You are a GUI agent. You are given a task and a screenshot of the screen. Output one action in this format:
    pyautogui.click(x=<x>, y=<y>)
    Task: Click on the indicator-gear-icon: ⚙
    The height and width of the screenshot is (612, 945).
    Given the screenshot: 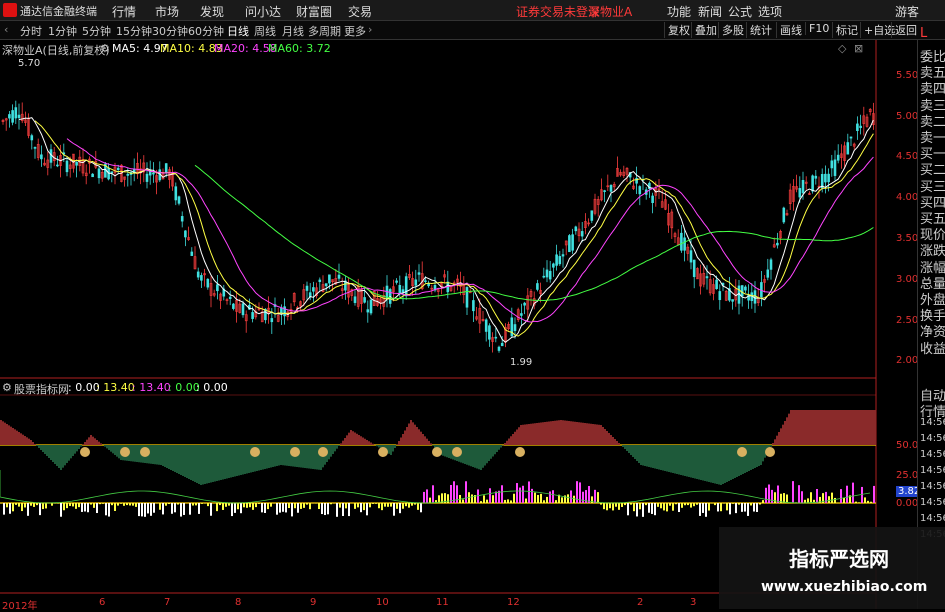 What is the action you would take?
    pyautogui.click(x=7, y=387)
    